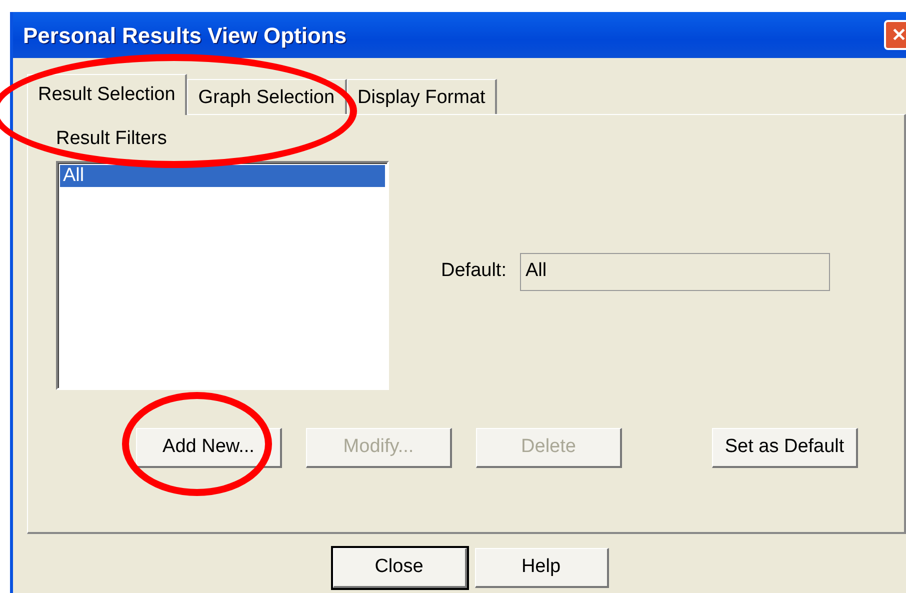 Image resolution: width=906 pixels, height=593 pixels. What do you see at coordinates (785, 448) in the screenshot?
I see `action-button: Set as Default` at bounding box center [785, 448].